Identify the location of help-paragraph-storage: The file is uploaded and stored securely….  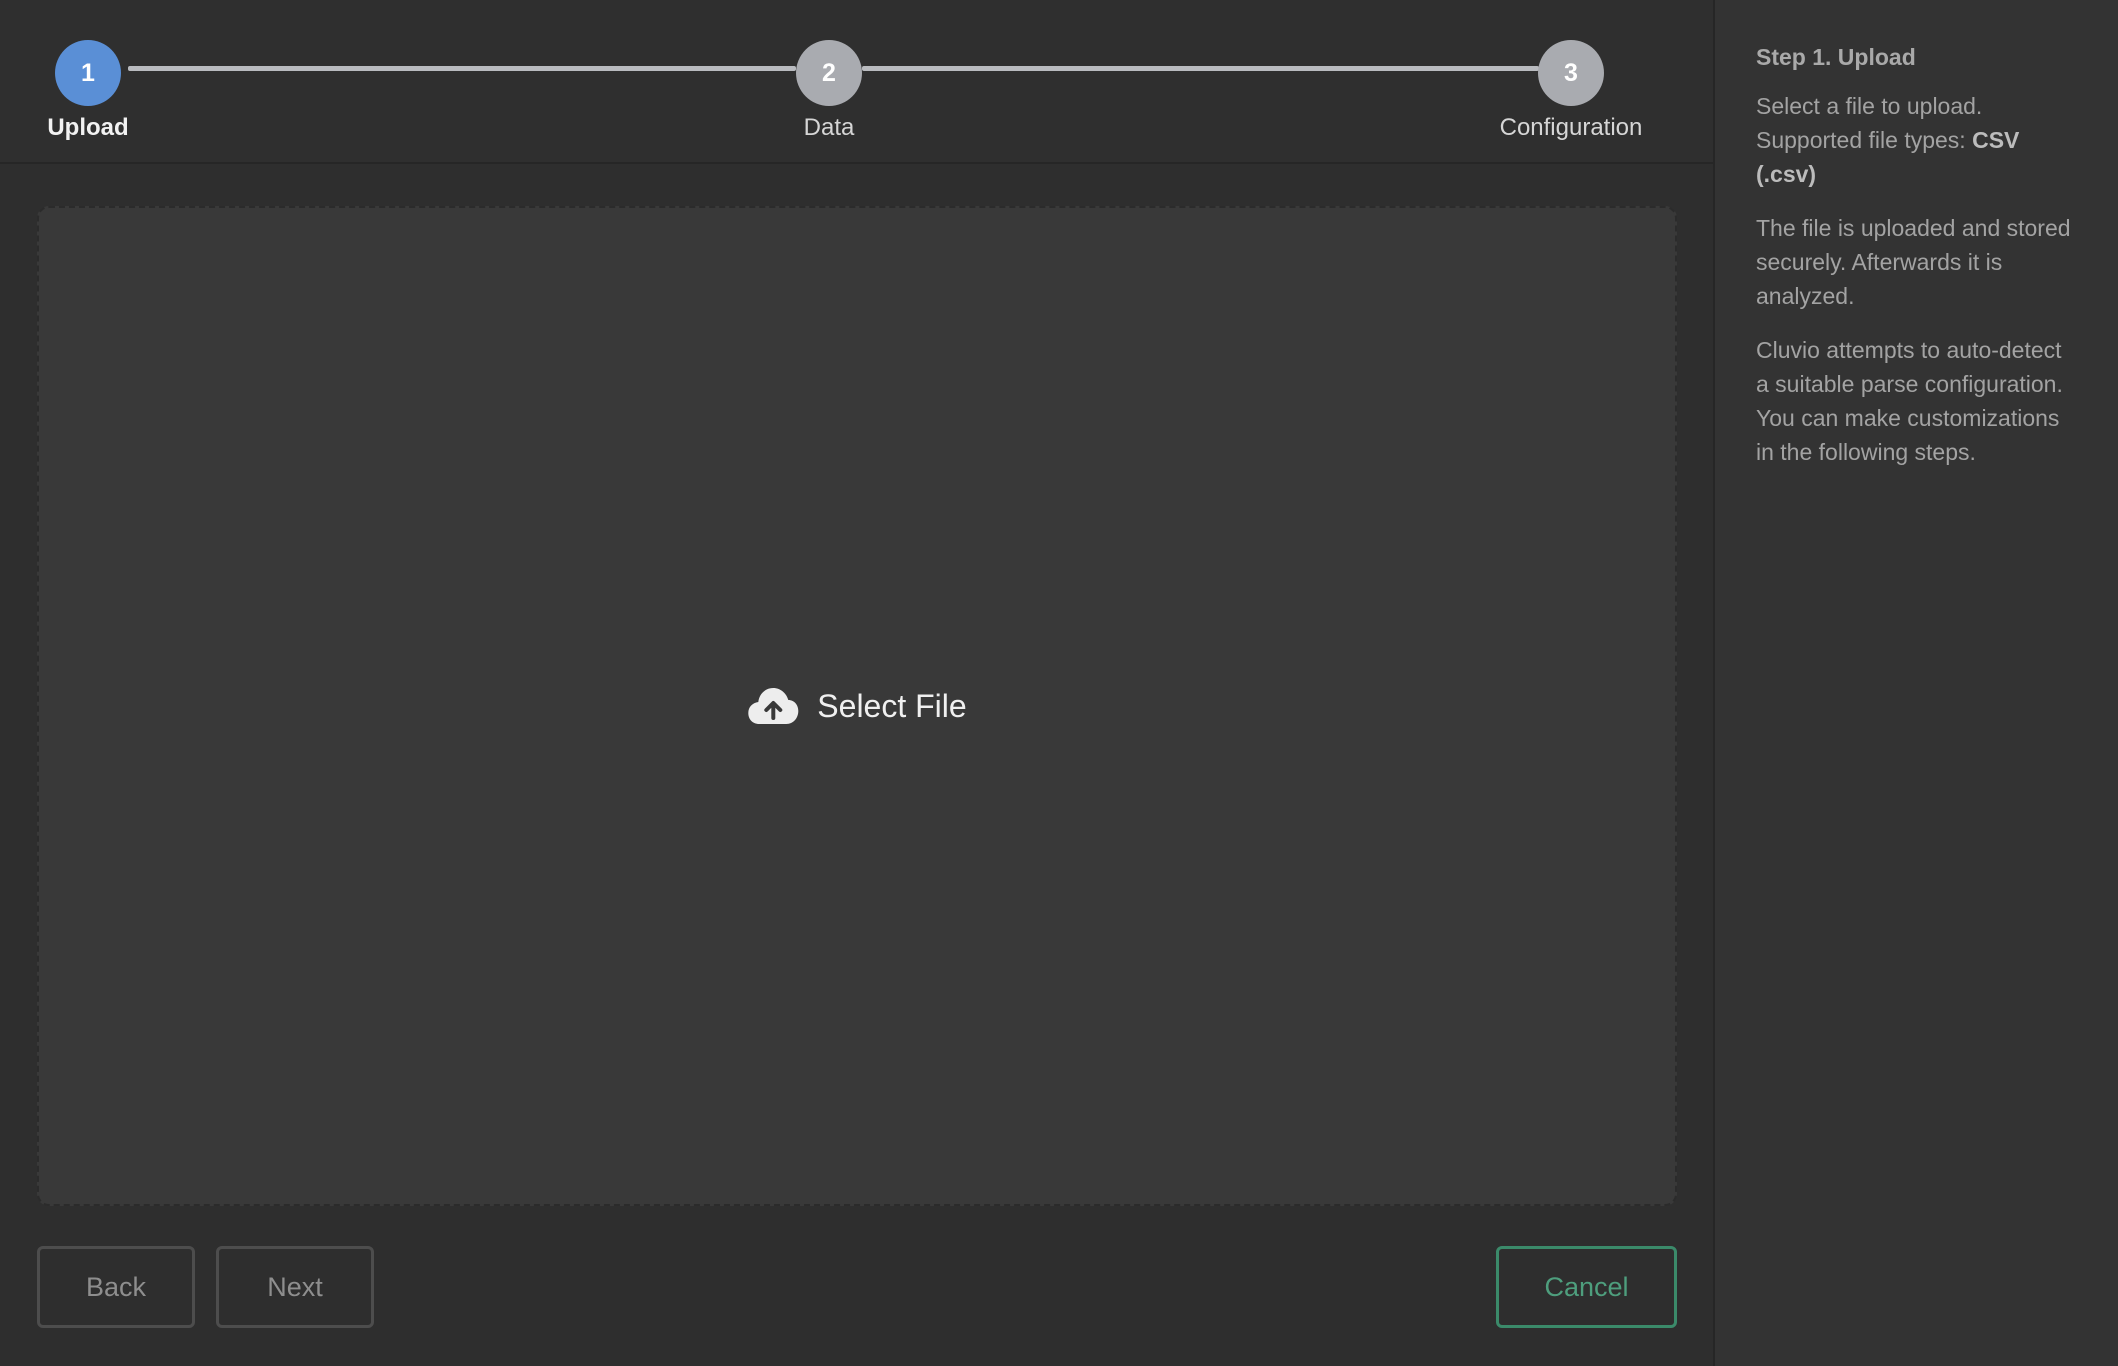
(1913, 262).